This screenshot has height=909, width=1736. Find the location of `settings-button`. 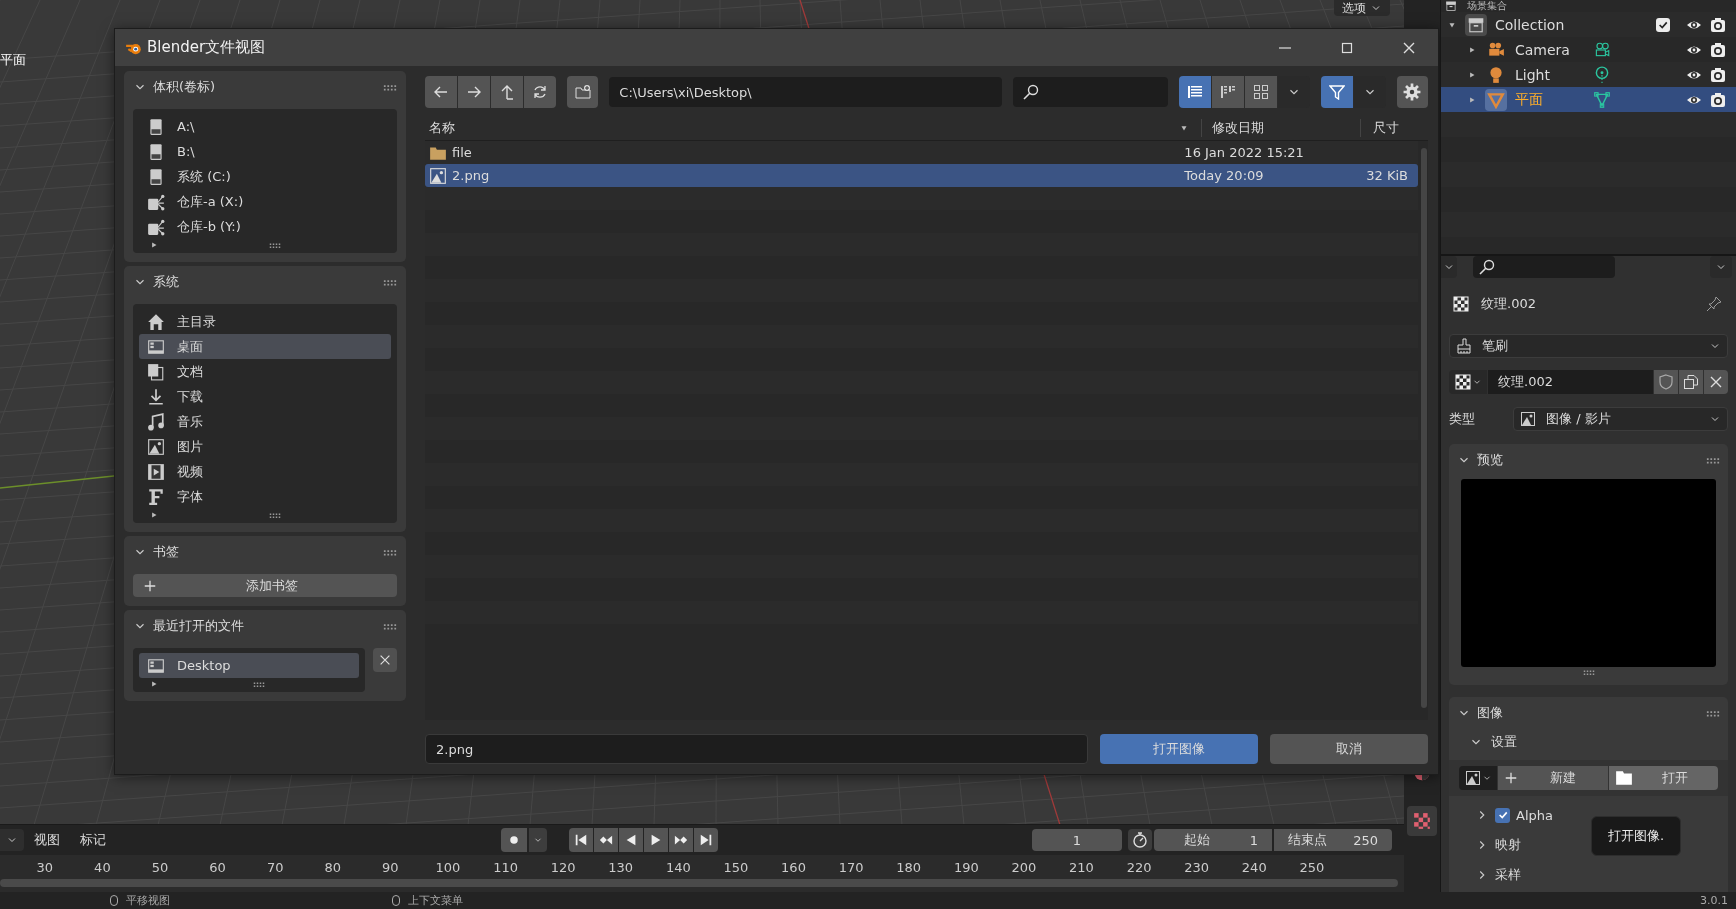

settings-button is located at coordinates (1412, 92).